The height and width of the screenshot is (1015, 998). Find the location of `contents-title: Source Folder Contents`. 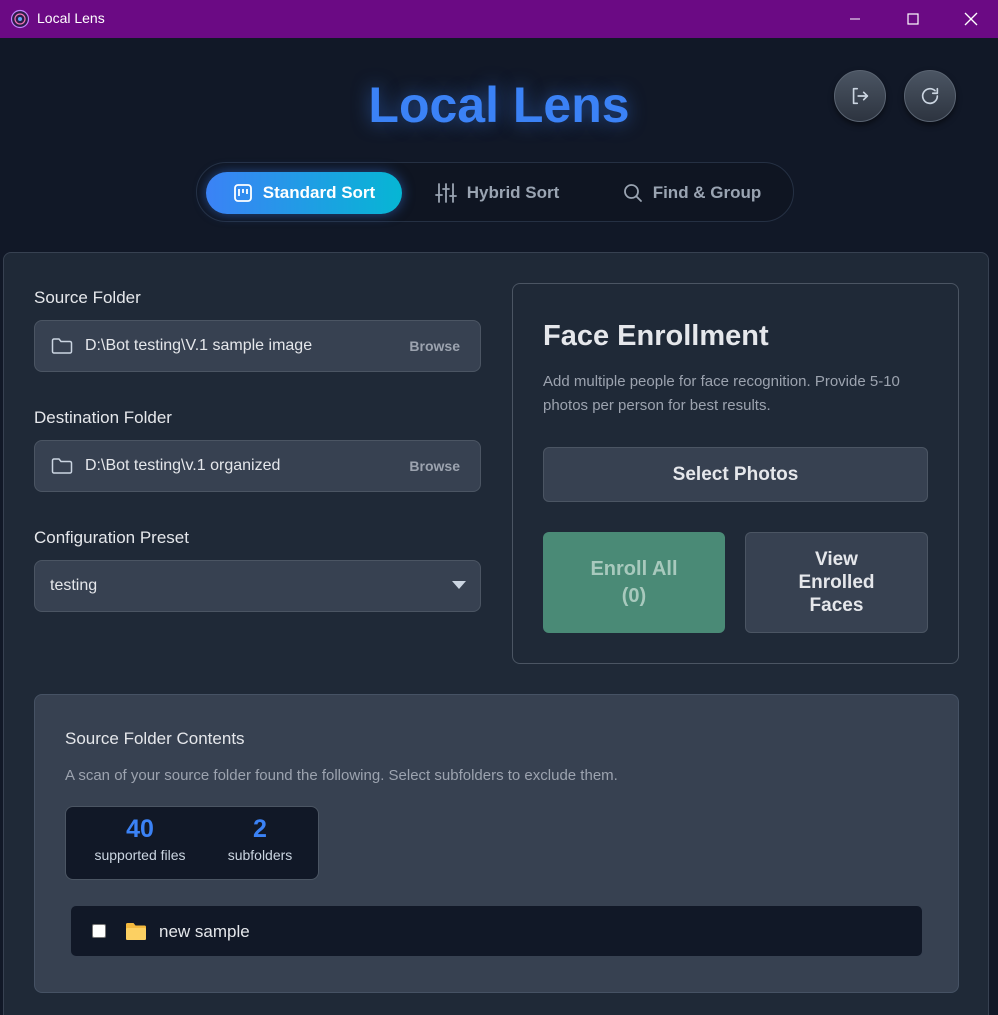

contents-title: Source Folder Contents is located at coordinates (155, 738).